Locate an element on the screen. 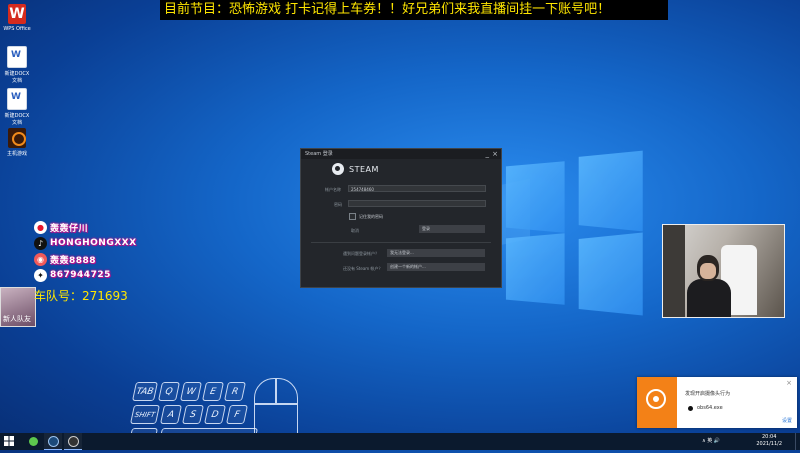 The image size is (800, 453). desktop-icon-game: 主机游戏 is located at coordinates (17, 142).